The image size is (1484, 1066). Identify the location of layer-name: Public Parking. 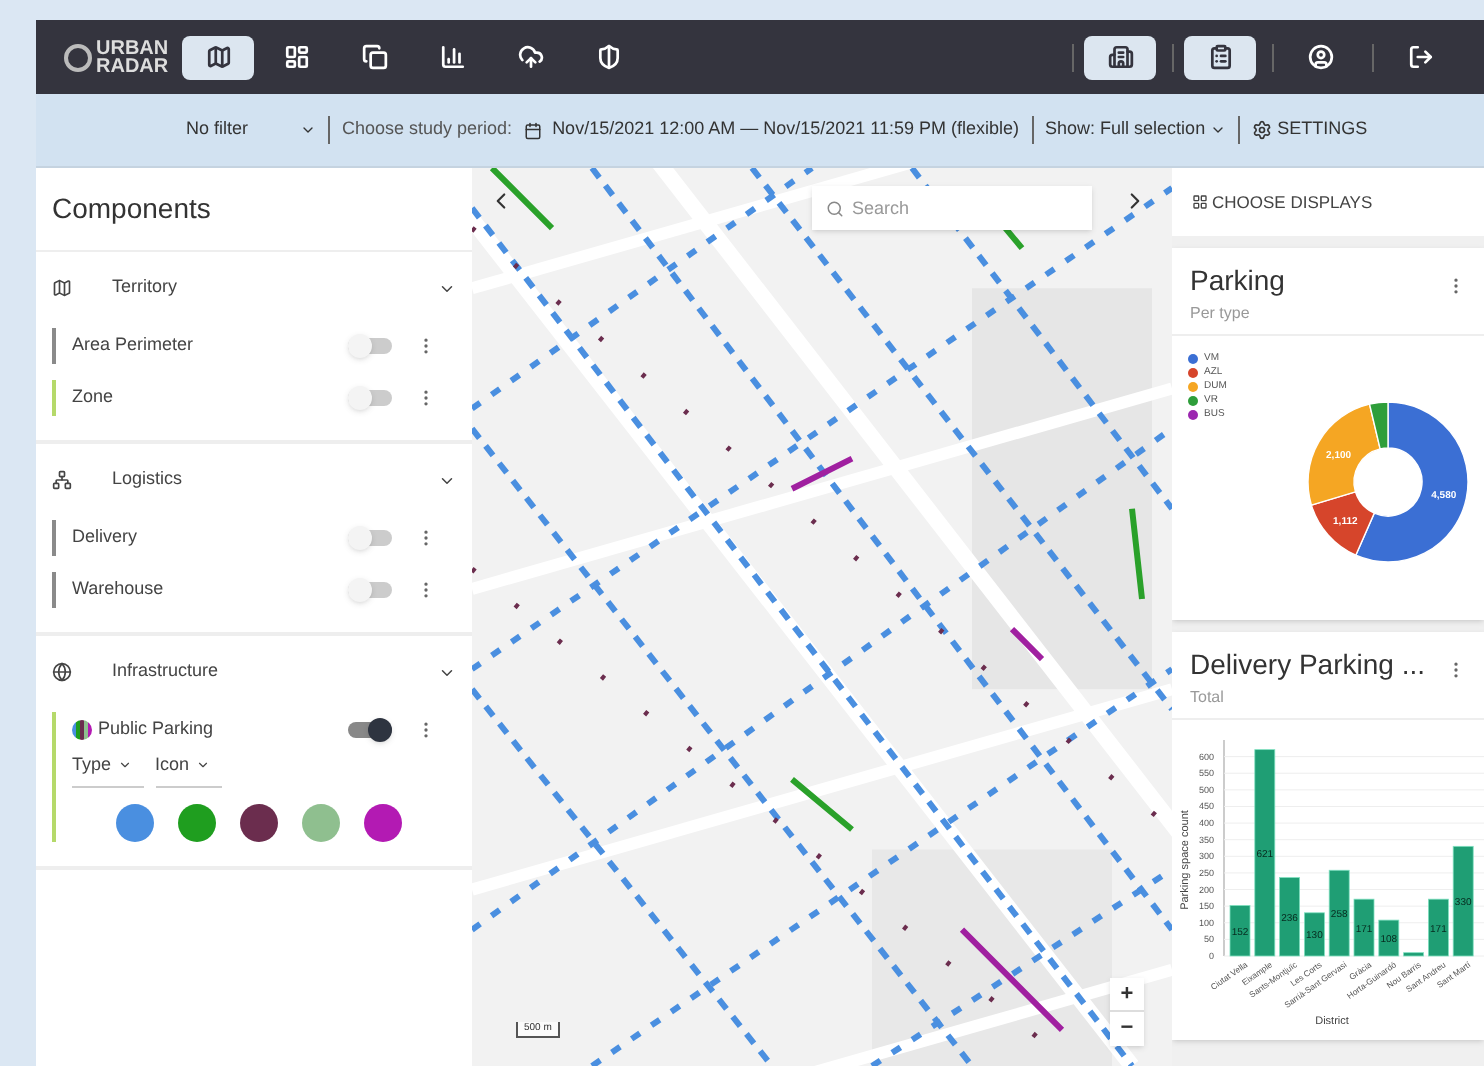
(157, 729).